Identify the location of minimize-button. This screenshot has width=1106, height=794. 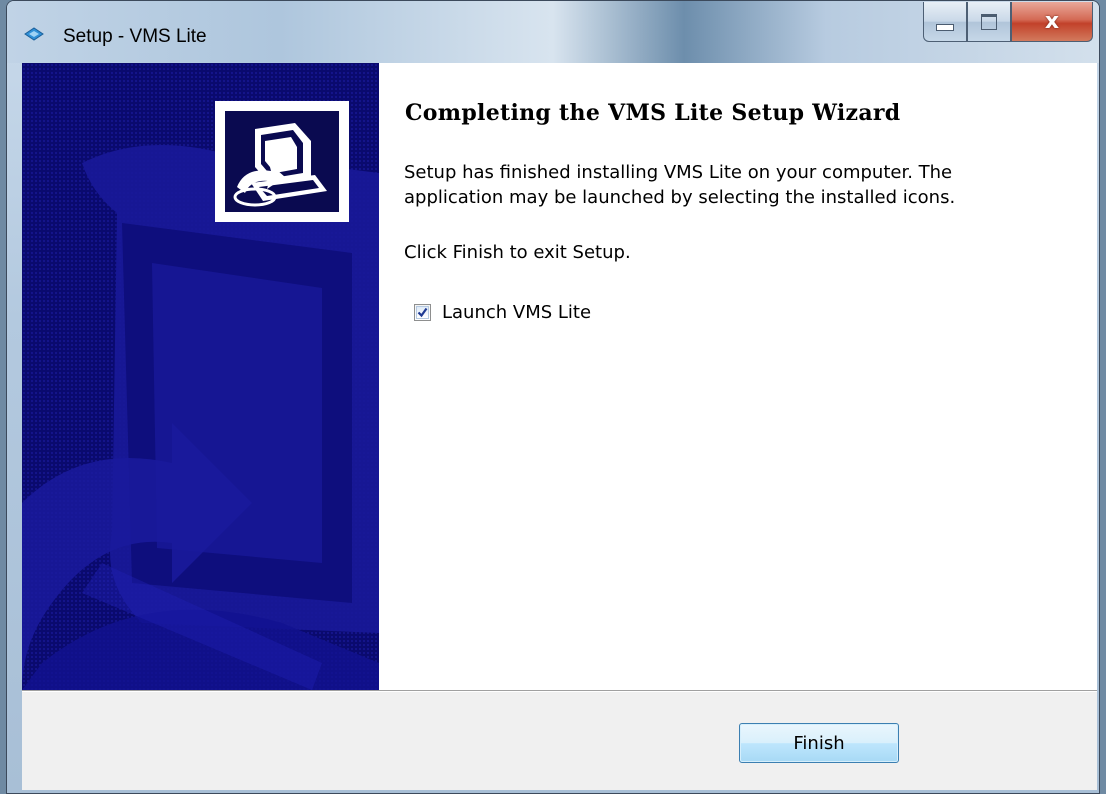
(945, 22).